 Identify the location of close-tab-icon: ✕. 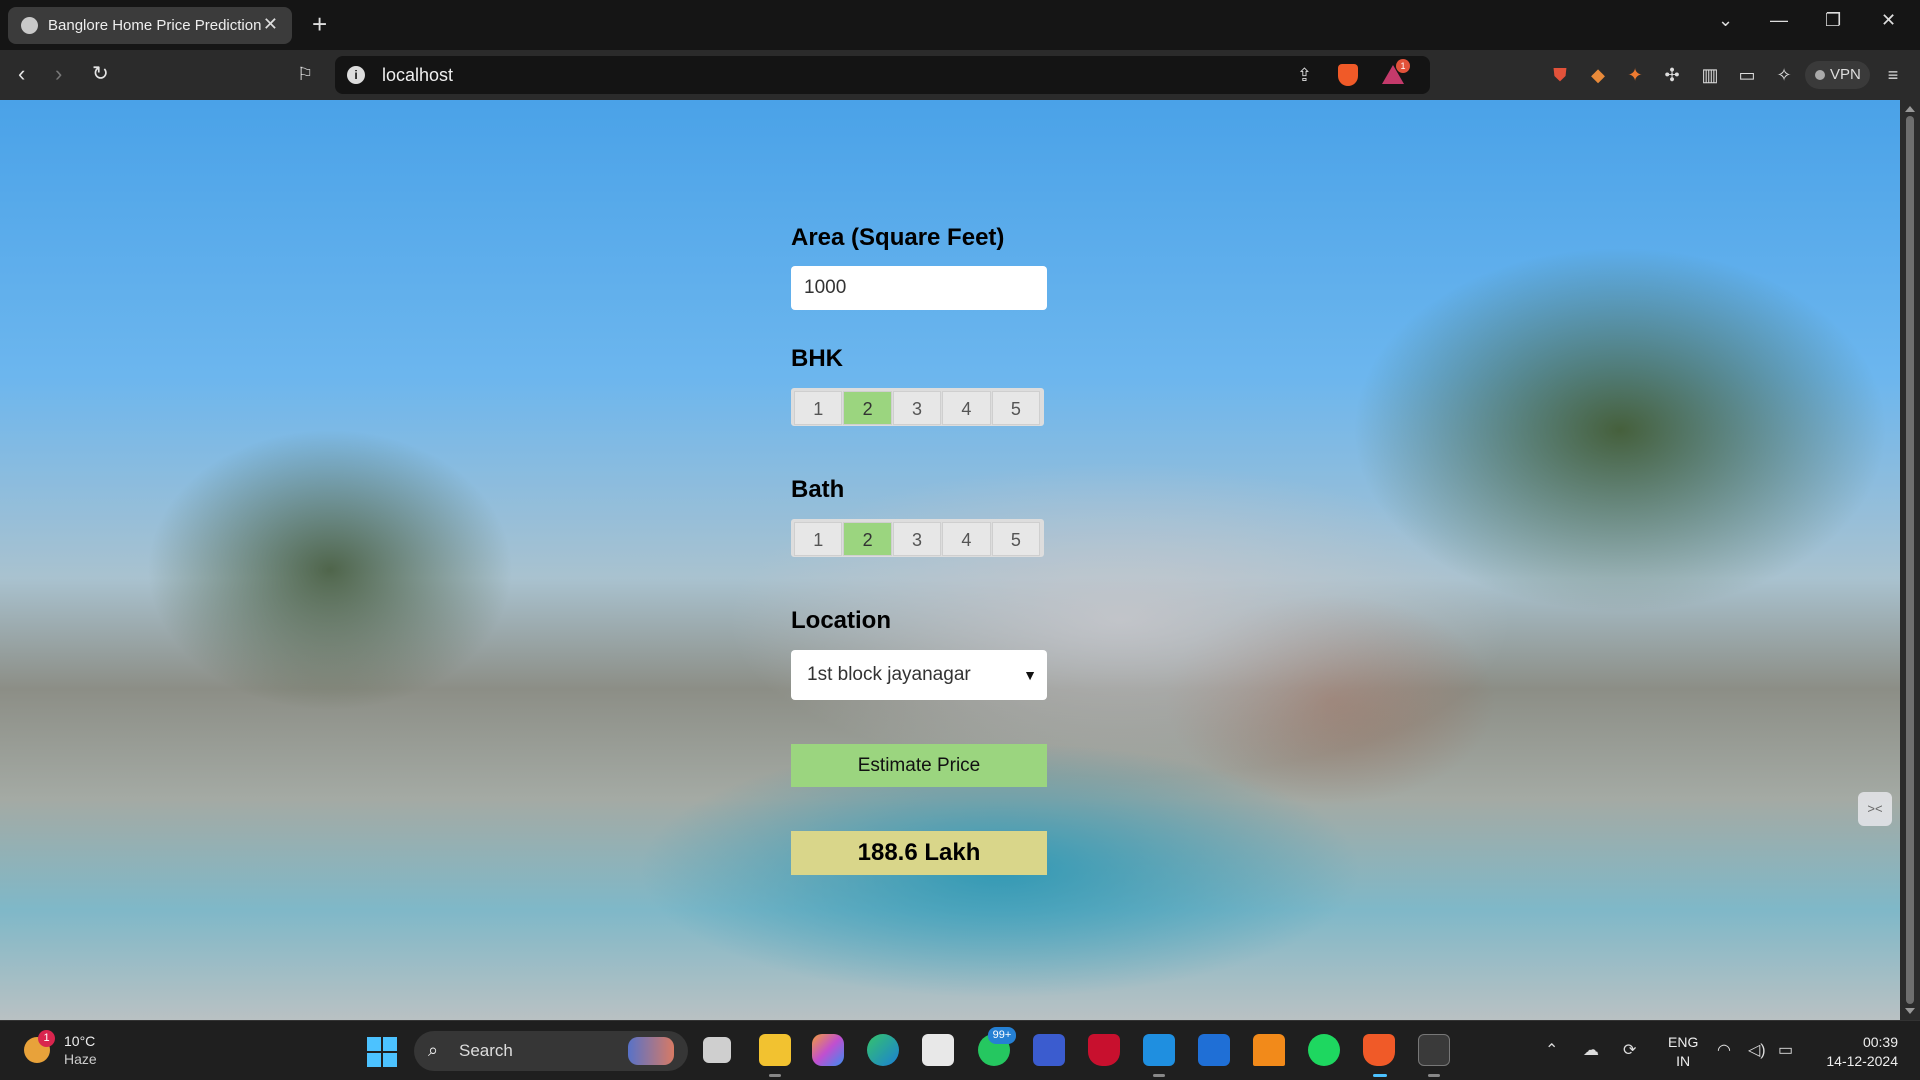
(270, 24).